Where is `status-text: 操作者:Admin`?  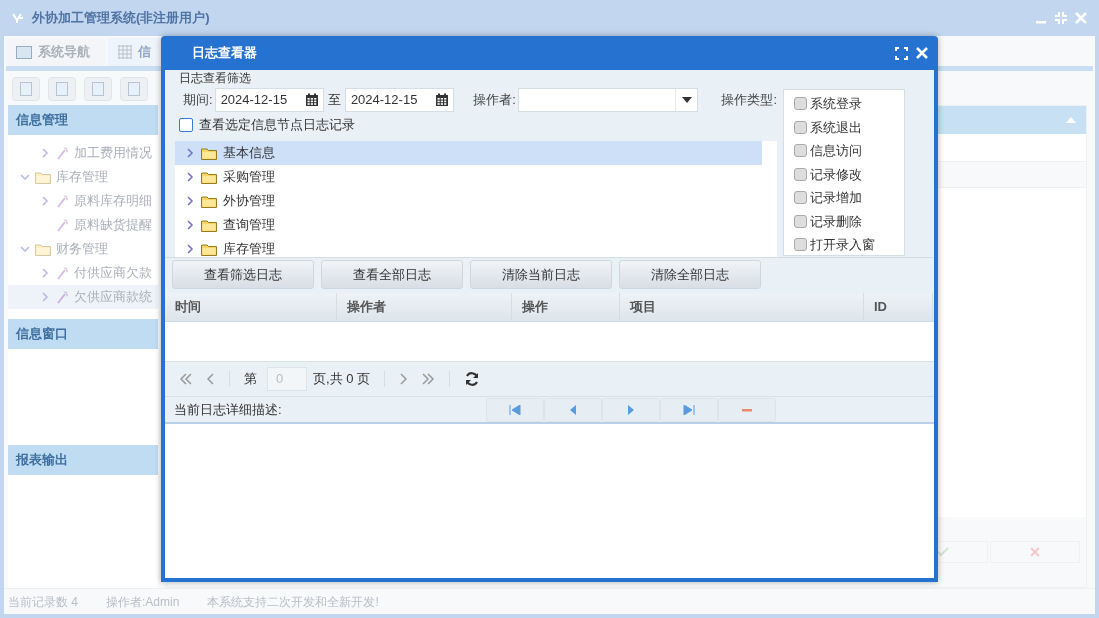 status-text: 操作者:Admin is located at coordinates (143, 602).